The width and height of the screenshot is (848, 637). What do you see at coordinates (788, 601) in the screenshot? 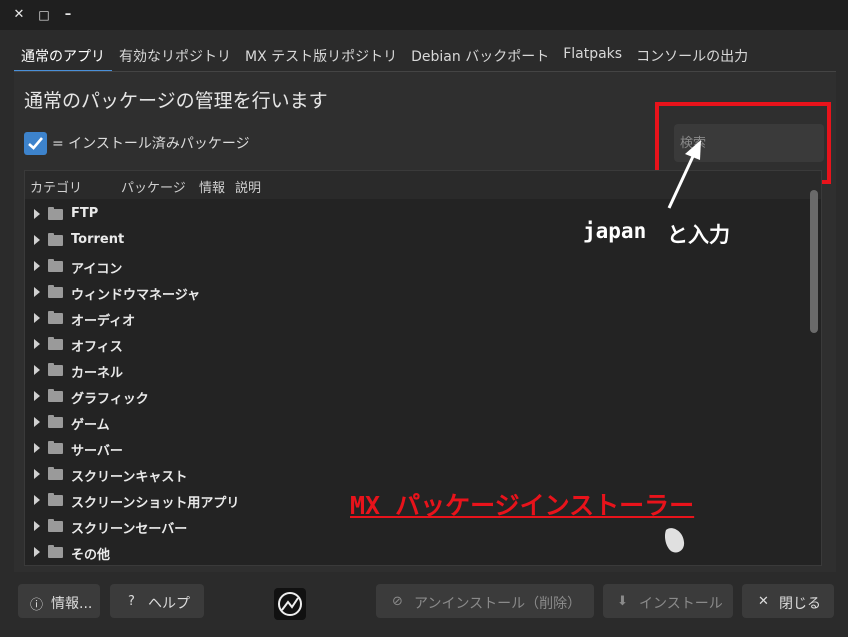
I see `close-button: ✕ 閉じる` at bounding box center [788, 601].